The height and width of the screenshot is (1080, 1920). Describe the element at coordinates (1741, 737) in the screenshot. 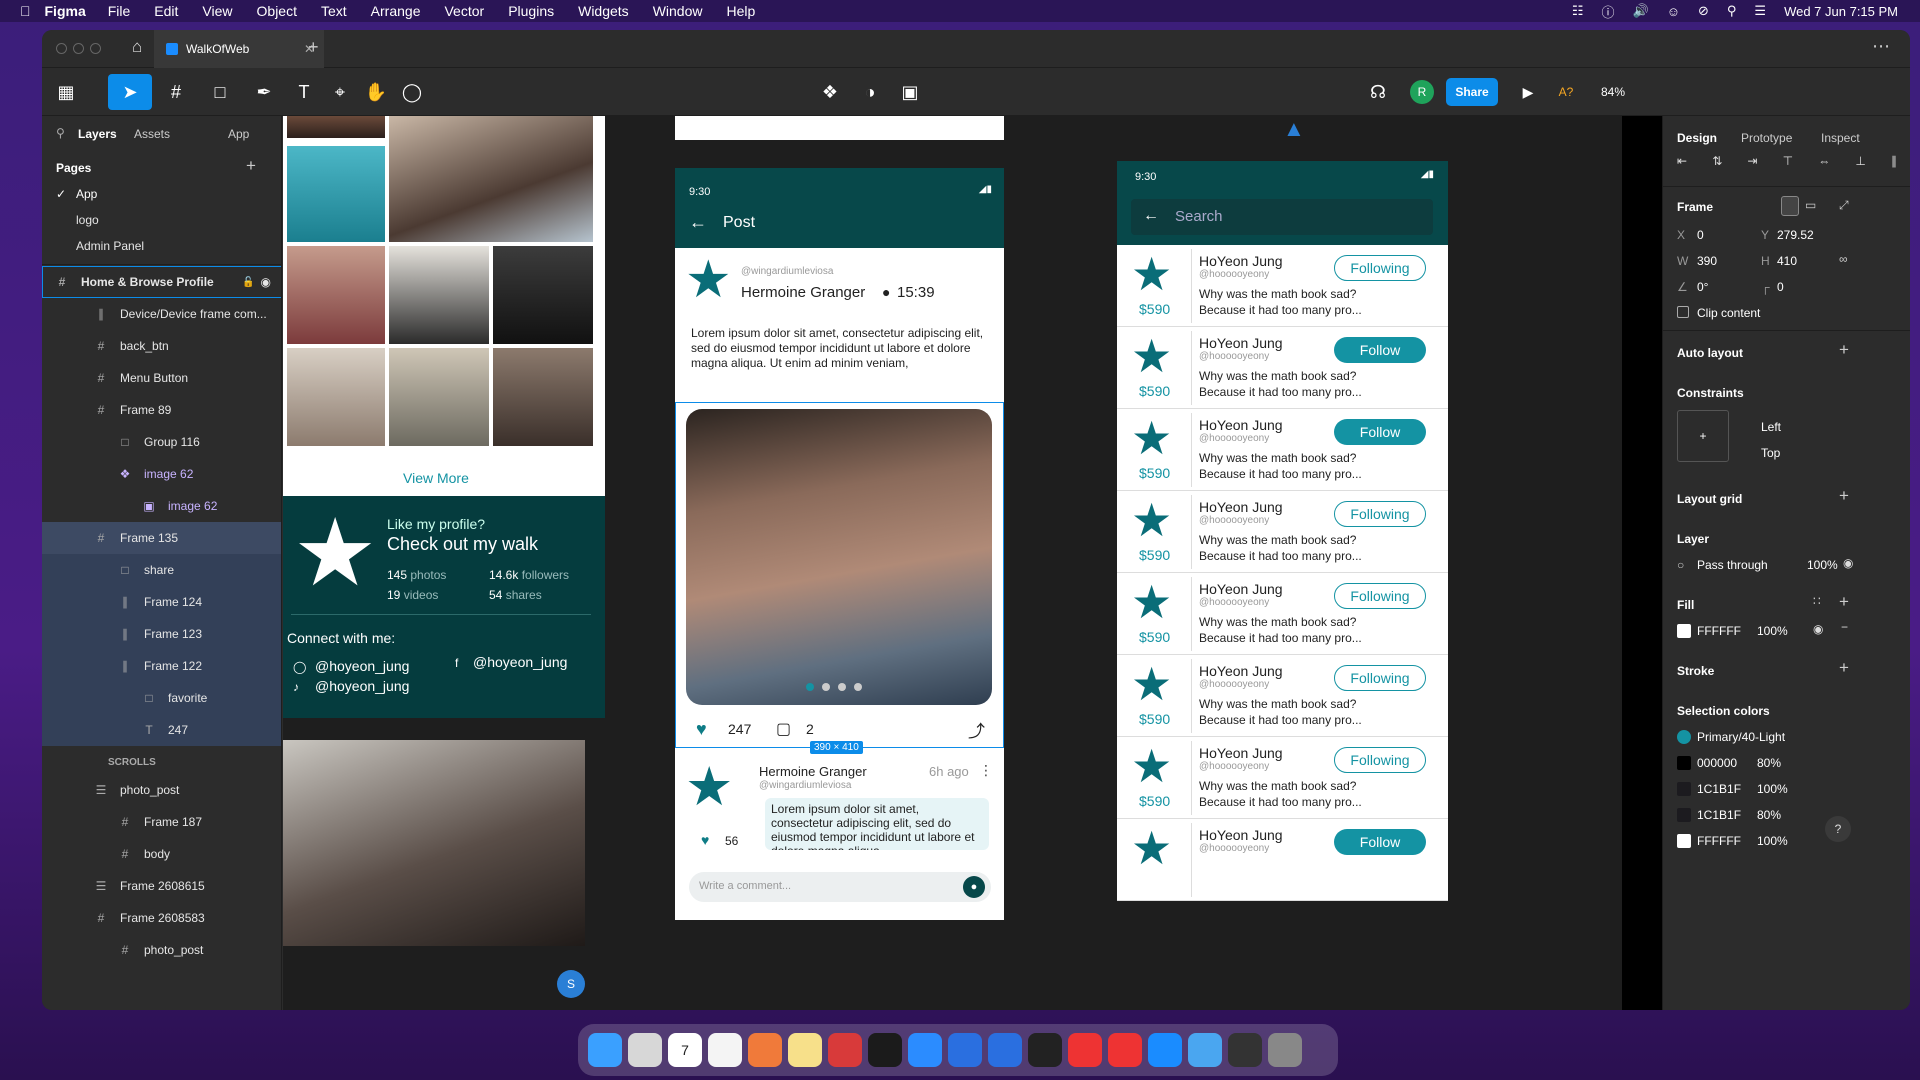

I see `color-name: Primary/40-Light` at that location.